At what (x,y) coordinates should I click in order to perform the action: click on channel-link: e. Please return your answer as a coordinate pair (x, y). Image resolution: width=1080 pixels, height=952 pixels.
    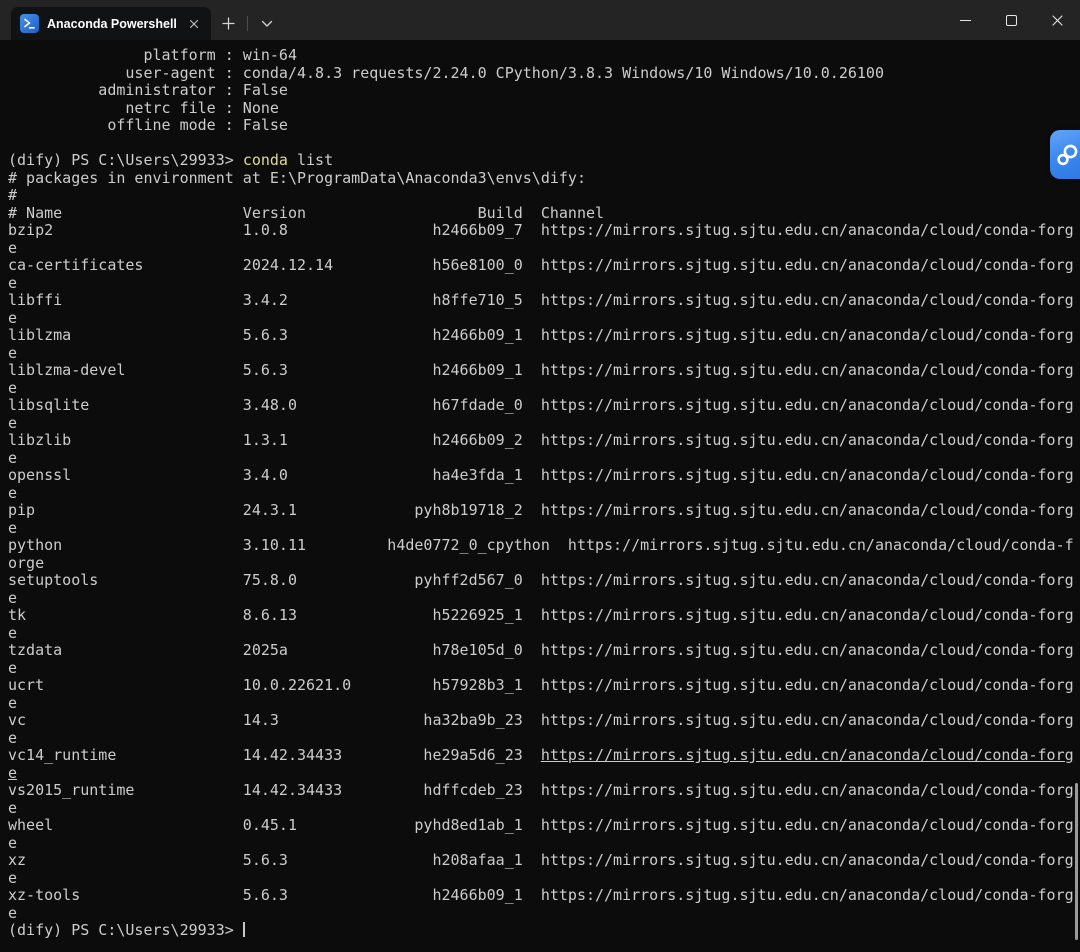
    Looking at the image, I should click on (12, 773).